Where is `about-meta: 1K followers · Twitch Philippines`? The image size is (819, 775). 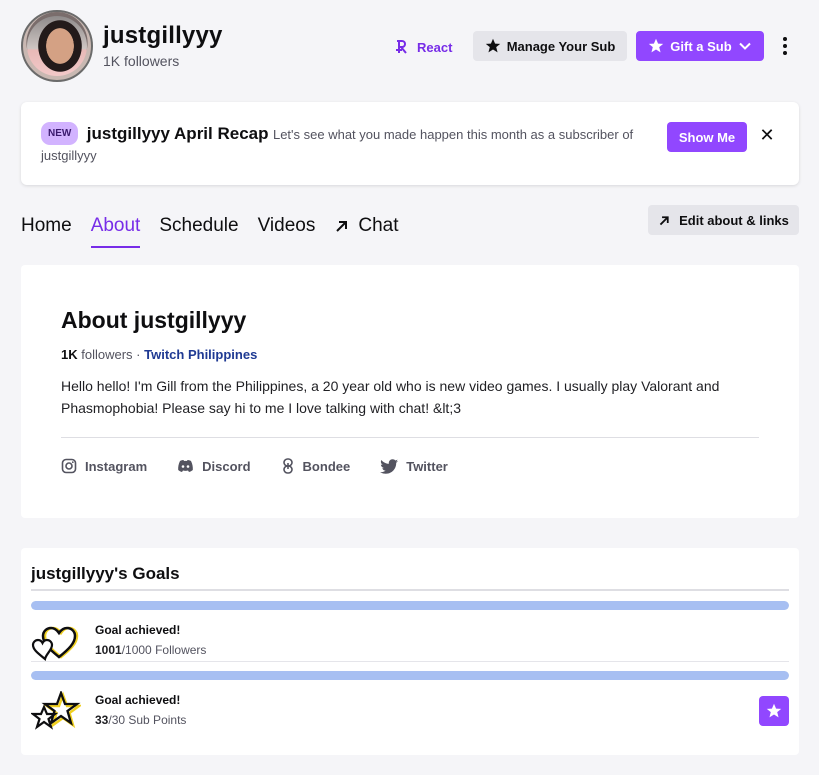
about-meta: 1K followers · Twitch Philippines is located at coordinates (159, 354).